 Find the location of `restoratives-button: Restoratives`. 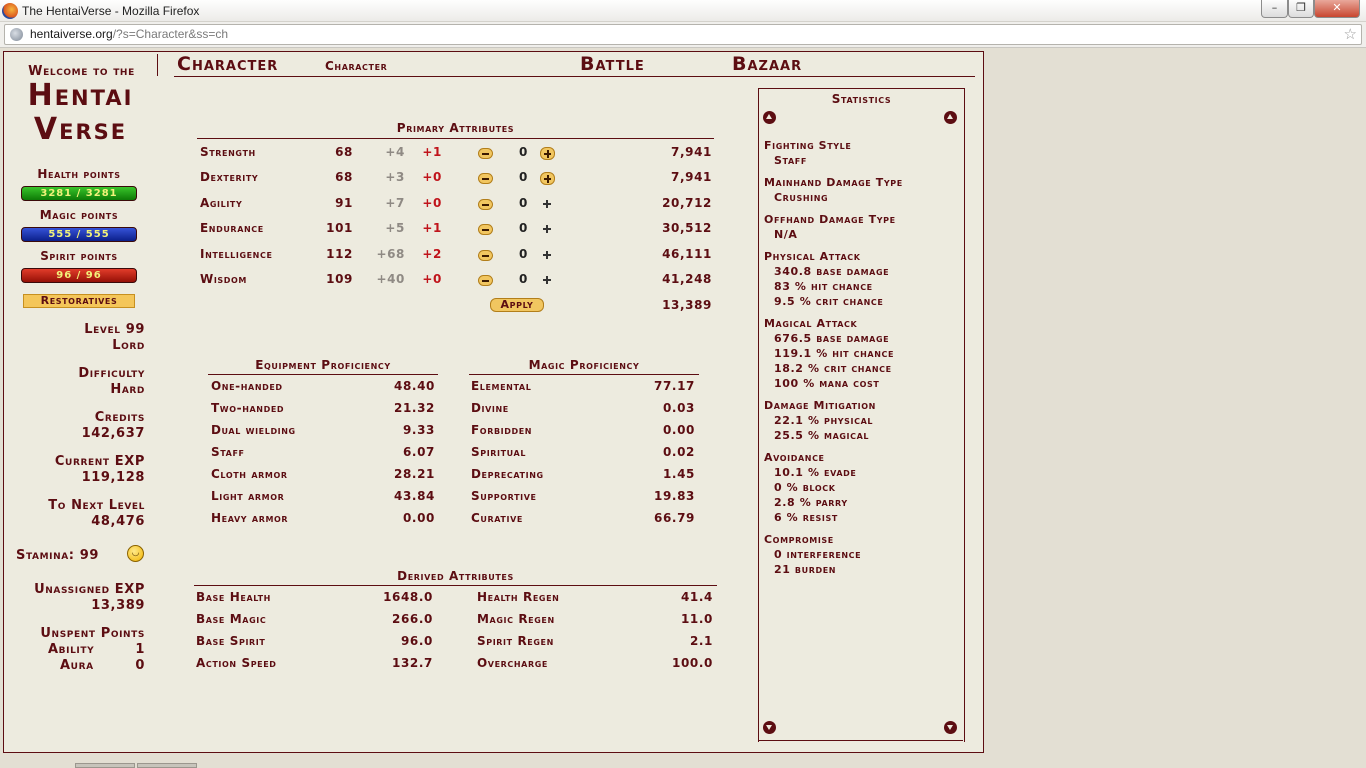

restoratives-button: Restoratives is located at coordinates (79, 301).